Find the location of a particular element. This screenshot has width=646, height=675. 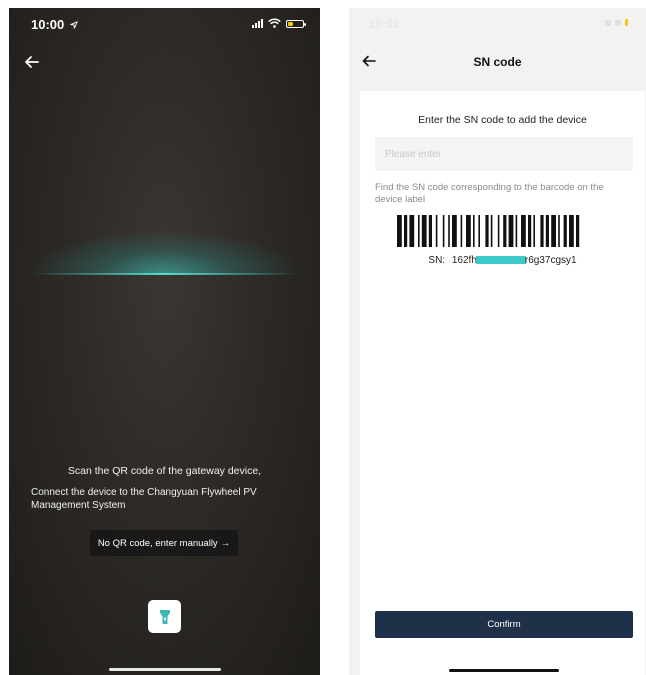

nav-header: SN code is located at coordinates (497, 63).